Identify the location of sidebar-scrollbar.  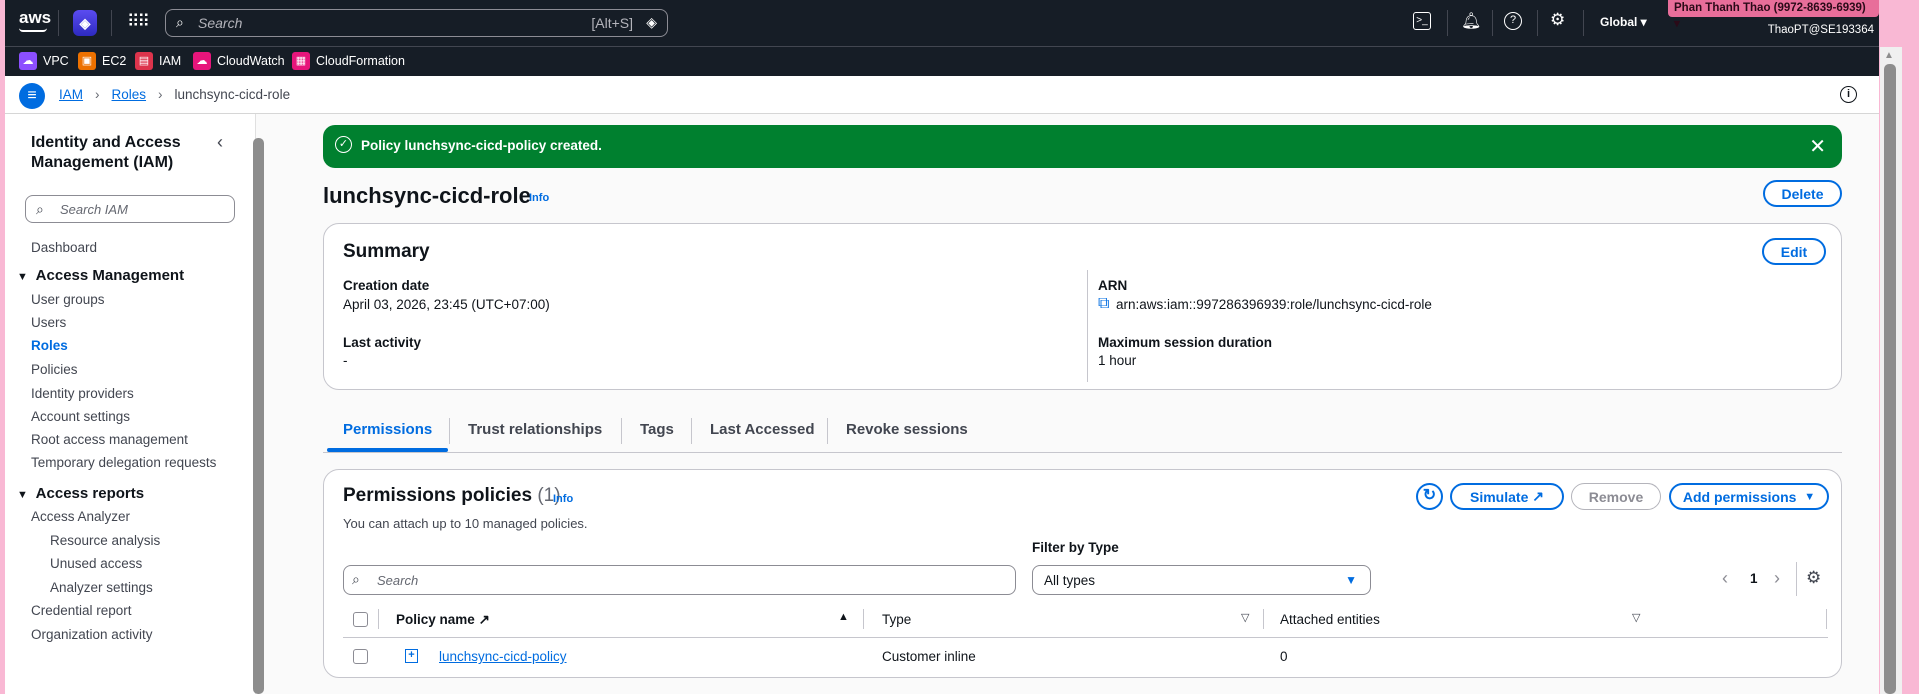
(258, 416).